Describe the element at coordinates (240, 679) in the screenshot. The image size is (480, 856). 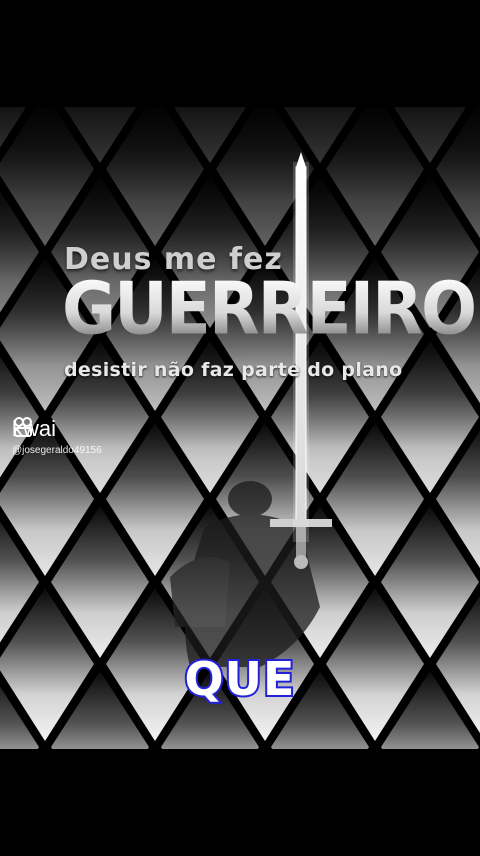
I see `caption-text: QUE` at that location.